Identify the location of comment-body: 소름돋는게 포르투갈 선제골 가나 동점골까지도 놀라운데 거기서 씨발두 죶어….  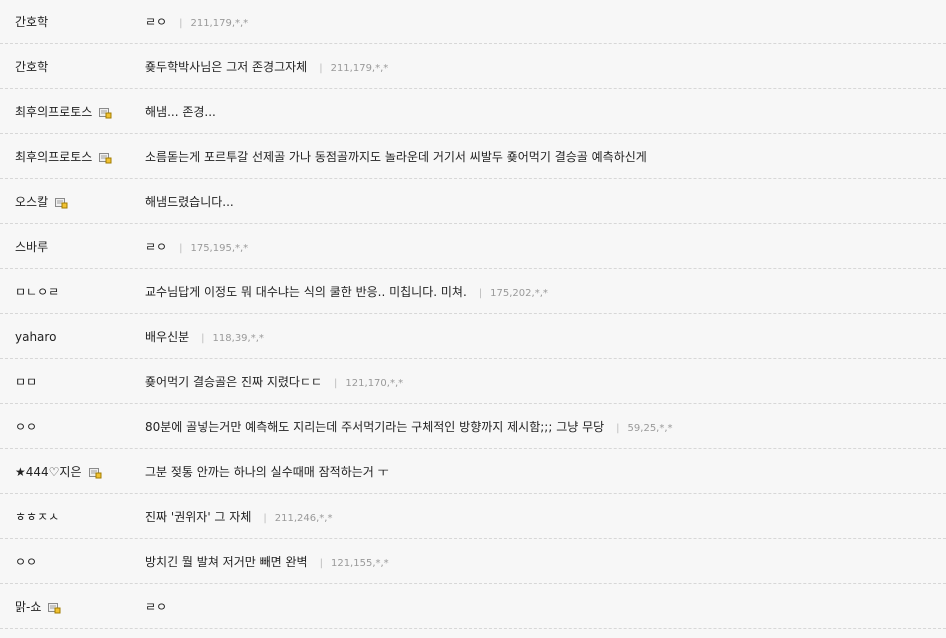
(540, 157).